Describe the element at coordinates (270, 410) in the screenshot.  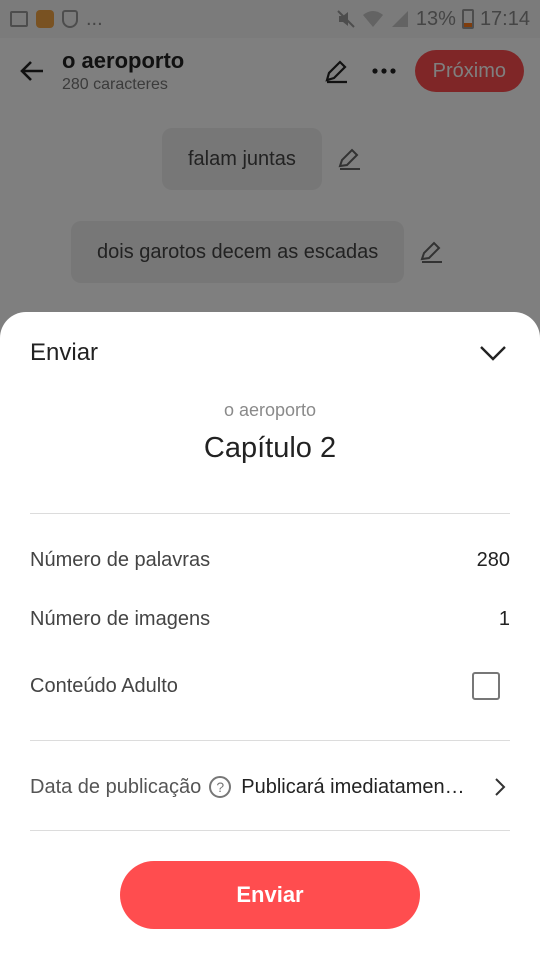
I see `story-name: o aeroporto` at that location.